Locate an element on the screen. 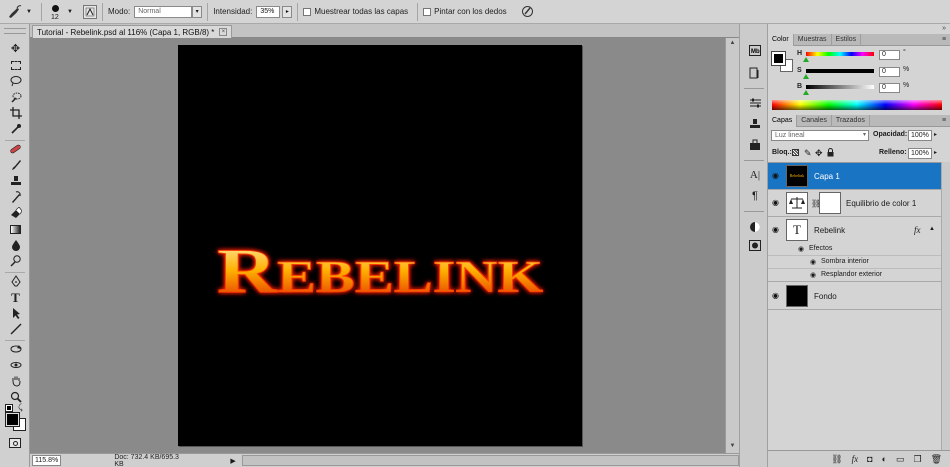  hue-slider-thumb is located at coordinates (806, 59).